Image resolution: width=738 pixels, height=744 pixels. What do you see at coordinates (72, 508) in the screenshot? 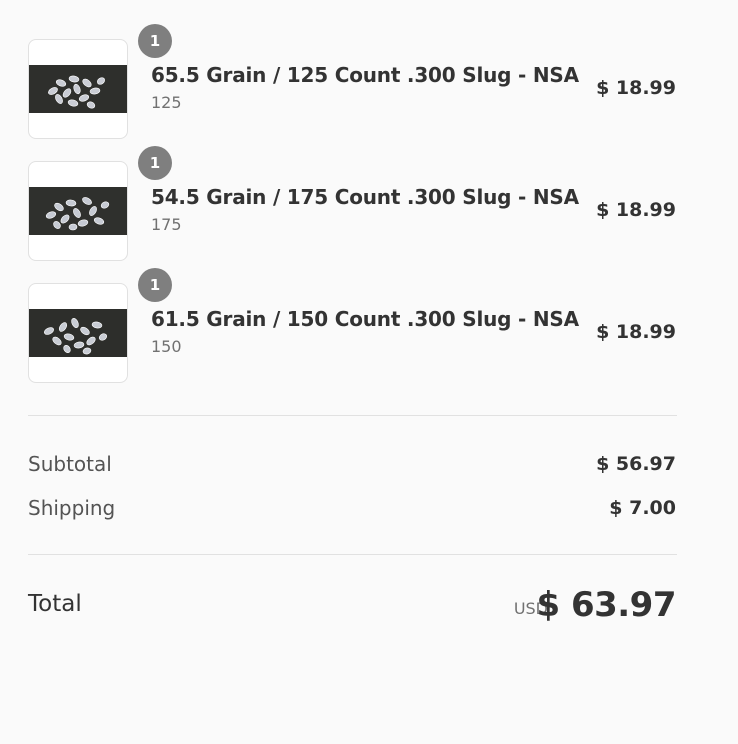
I see `shipping-label: Shipping` at bounding box center [72, 508].